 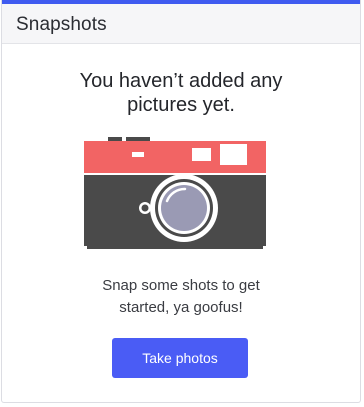 I want to click on empty-state-heading: You haven’t added any pictures yet., so click(x=181, y=93).